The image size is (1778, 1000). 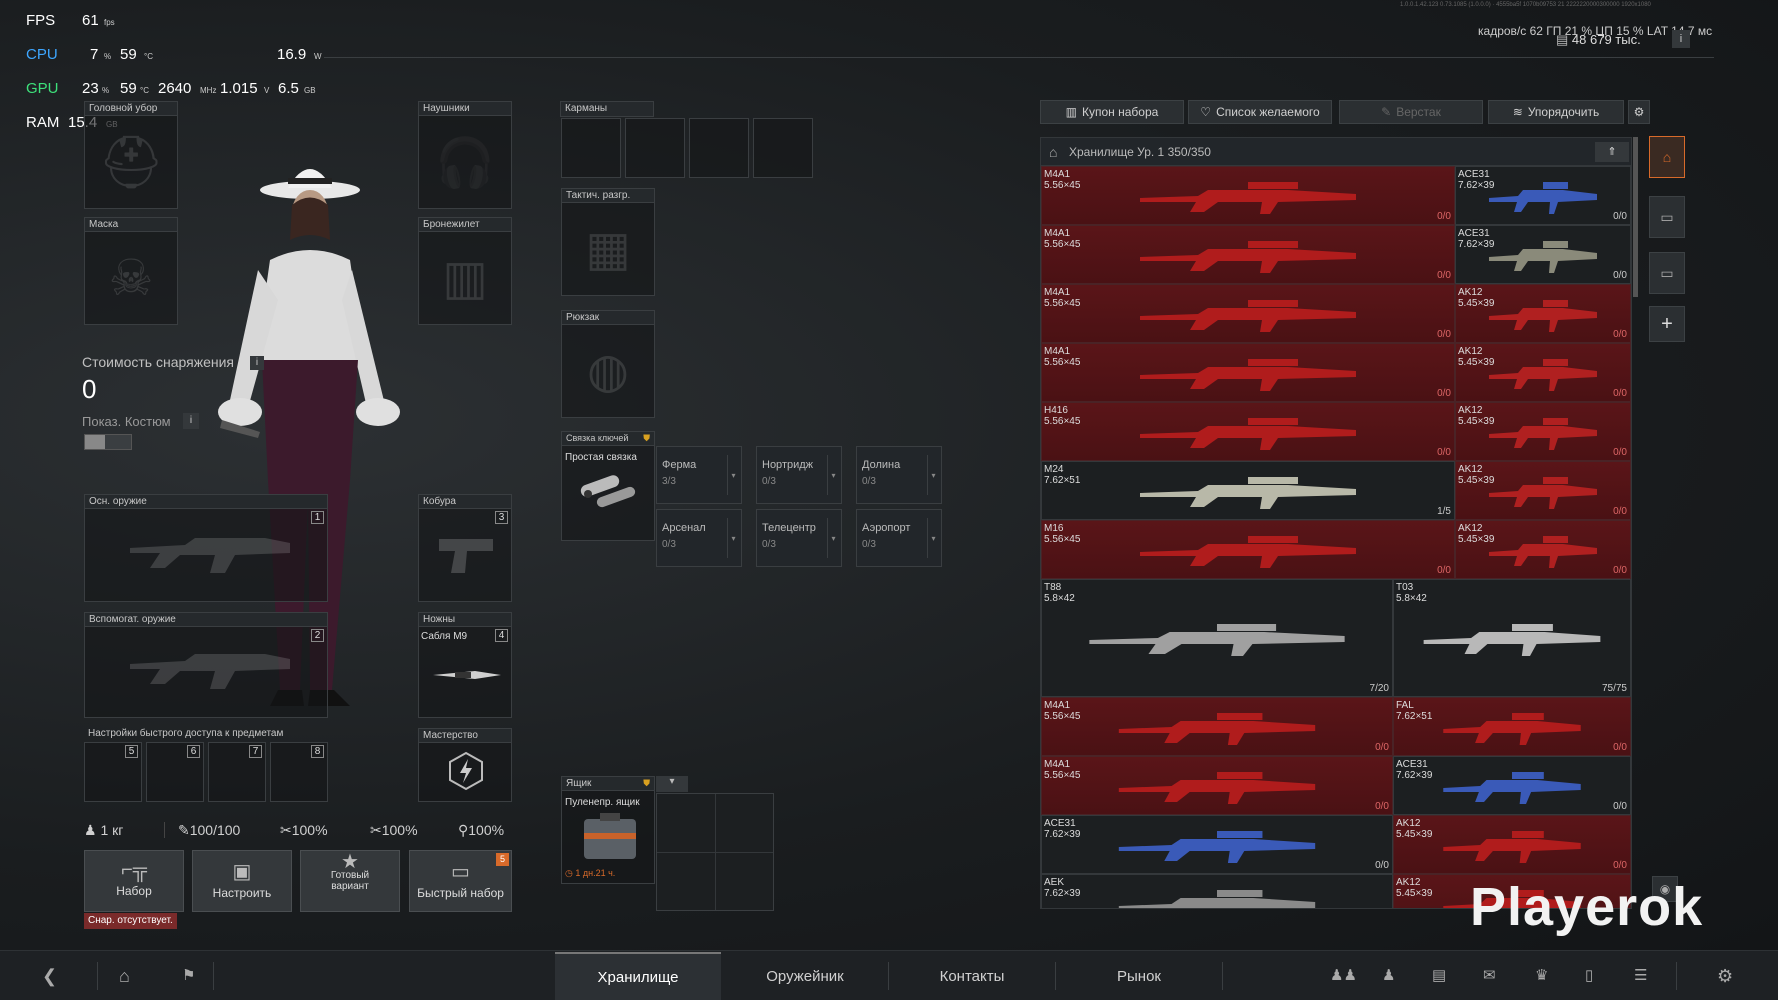 I want to click on quick-slot-6: 6, so click(x=175, y=772).